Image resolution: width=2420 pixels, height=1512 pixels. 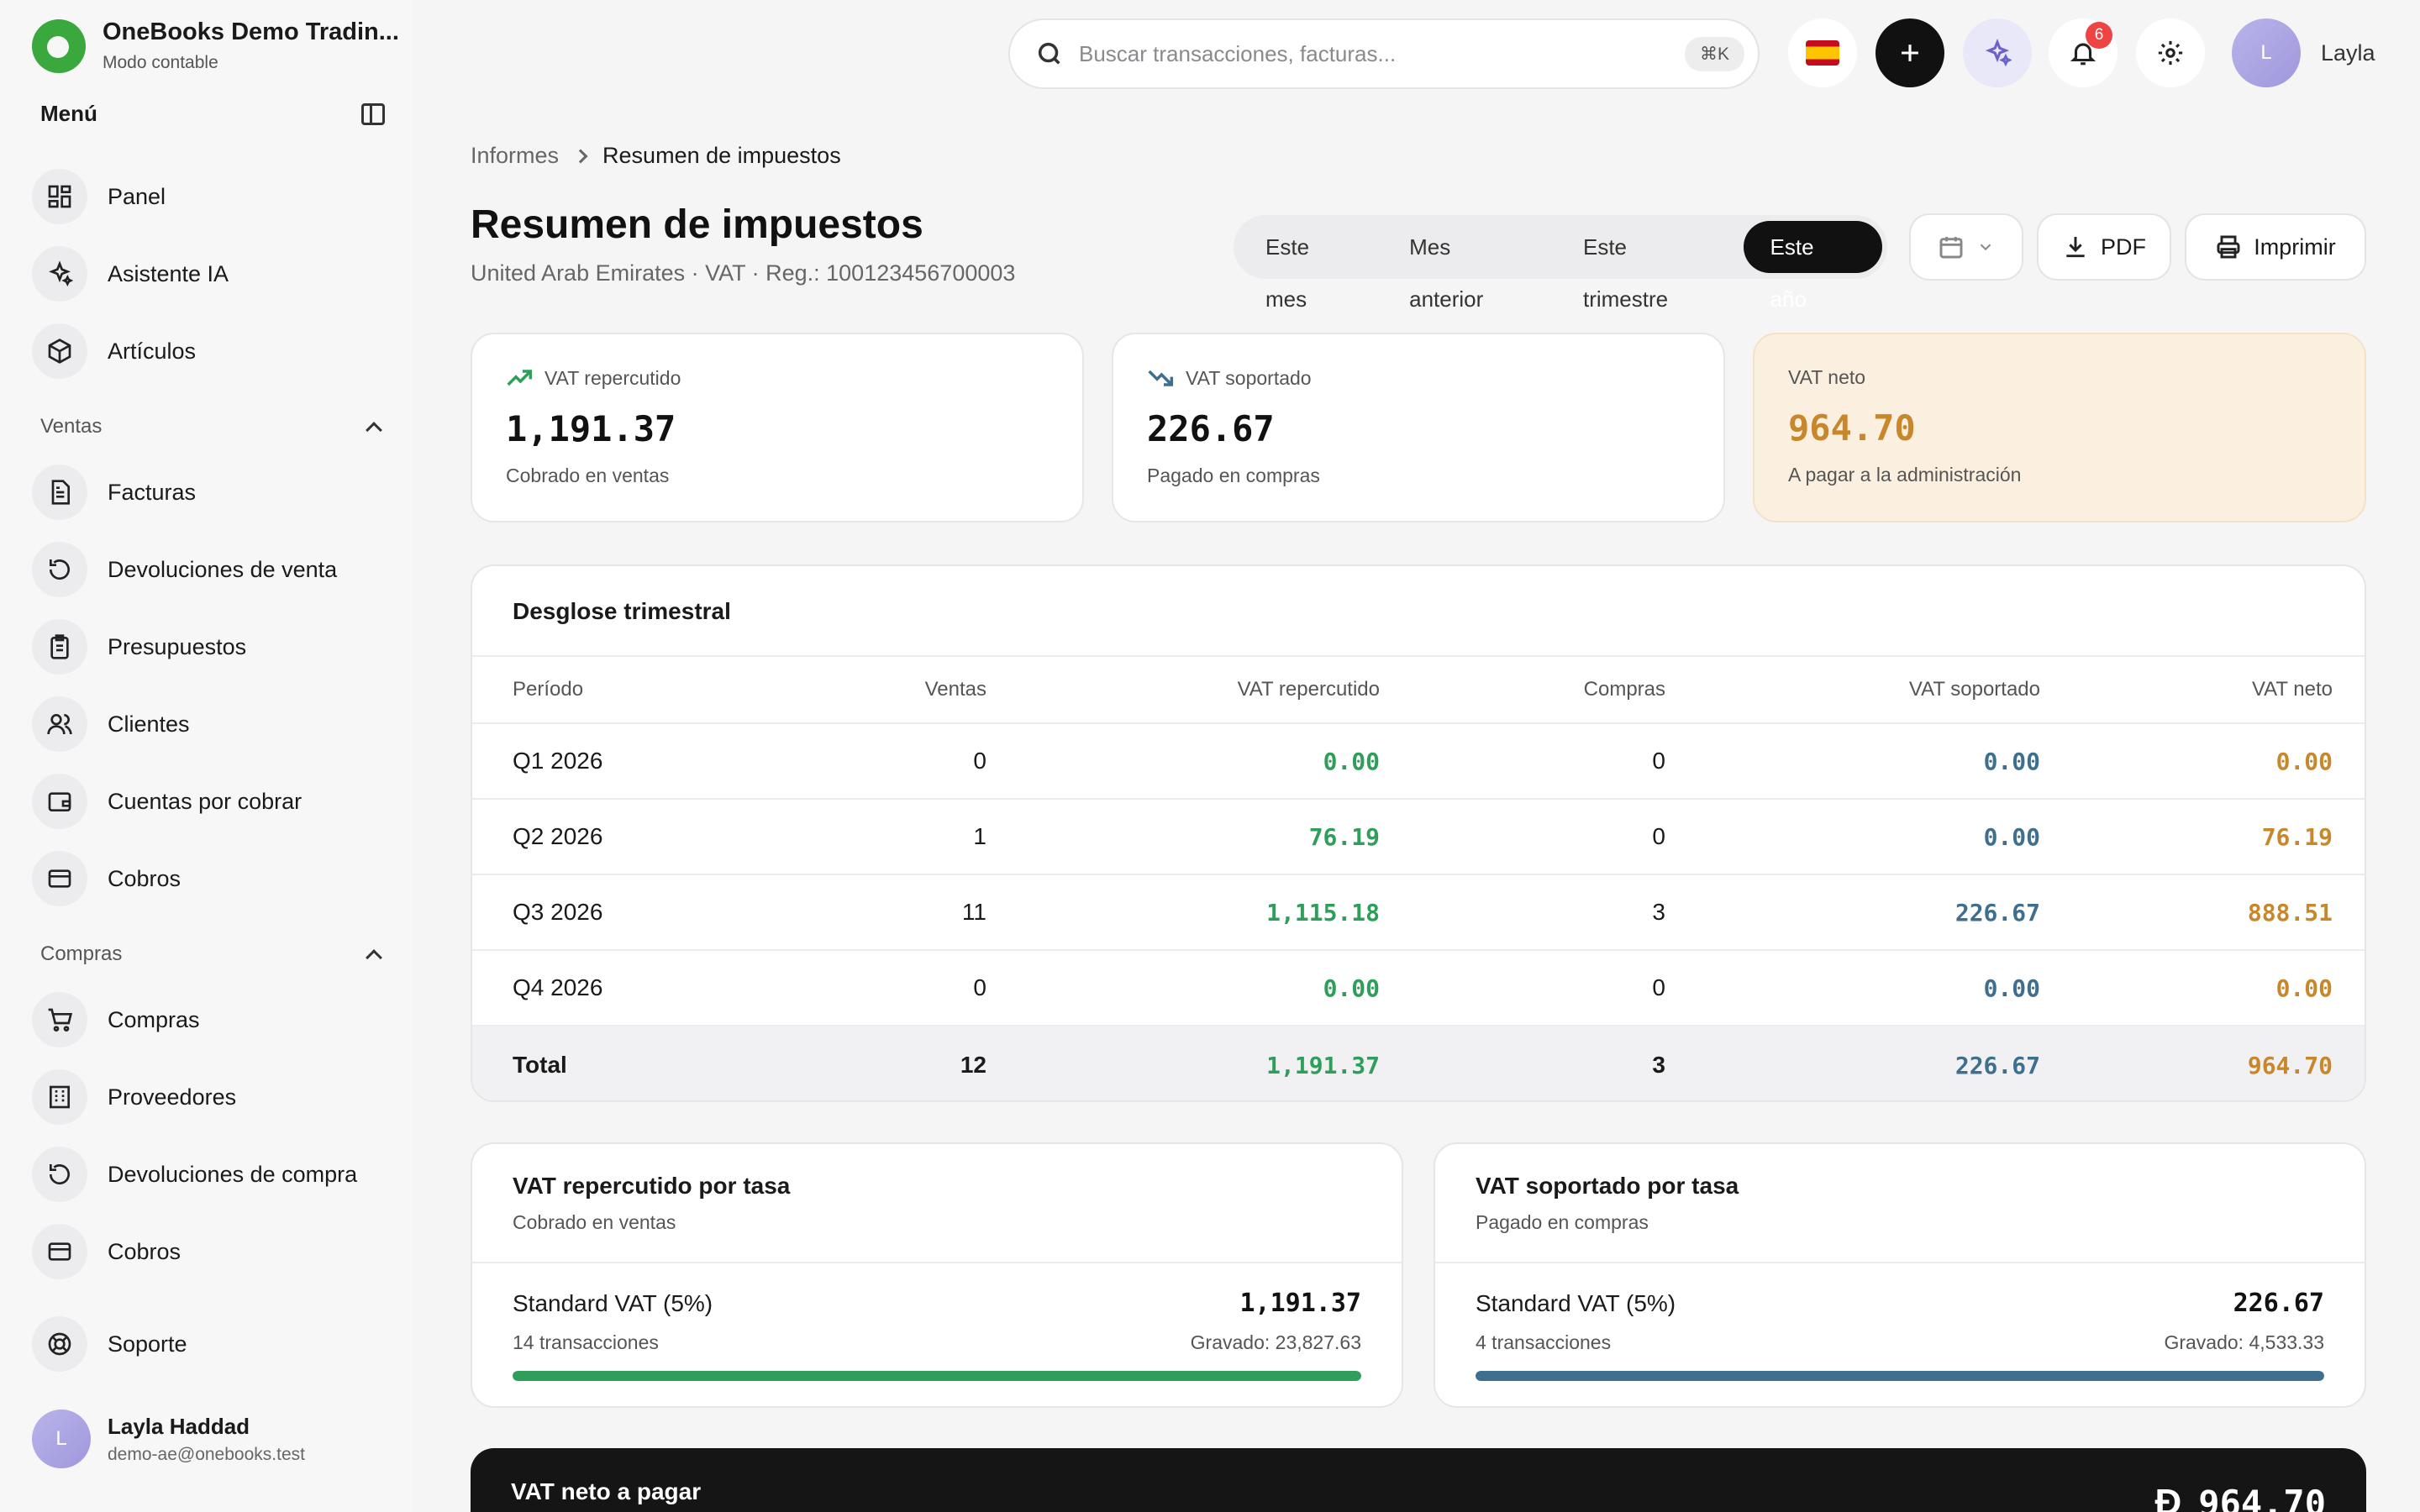 I want to click on net-payable-amount: 964.70, so click(x=2262, y=1497).